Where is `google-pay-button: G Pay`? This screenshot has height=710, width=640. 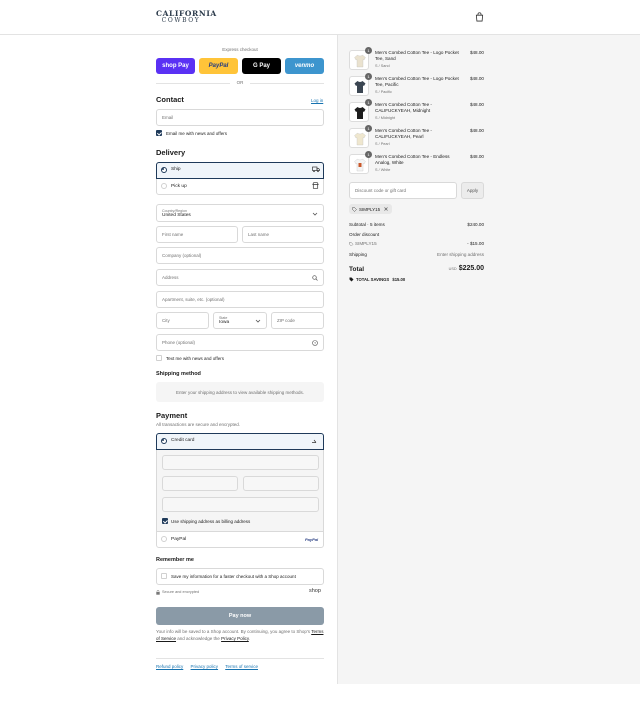
google-pay-button: G Pay is located at coordinates (261, 66).